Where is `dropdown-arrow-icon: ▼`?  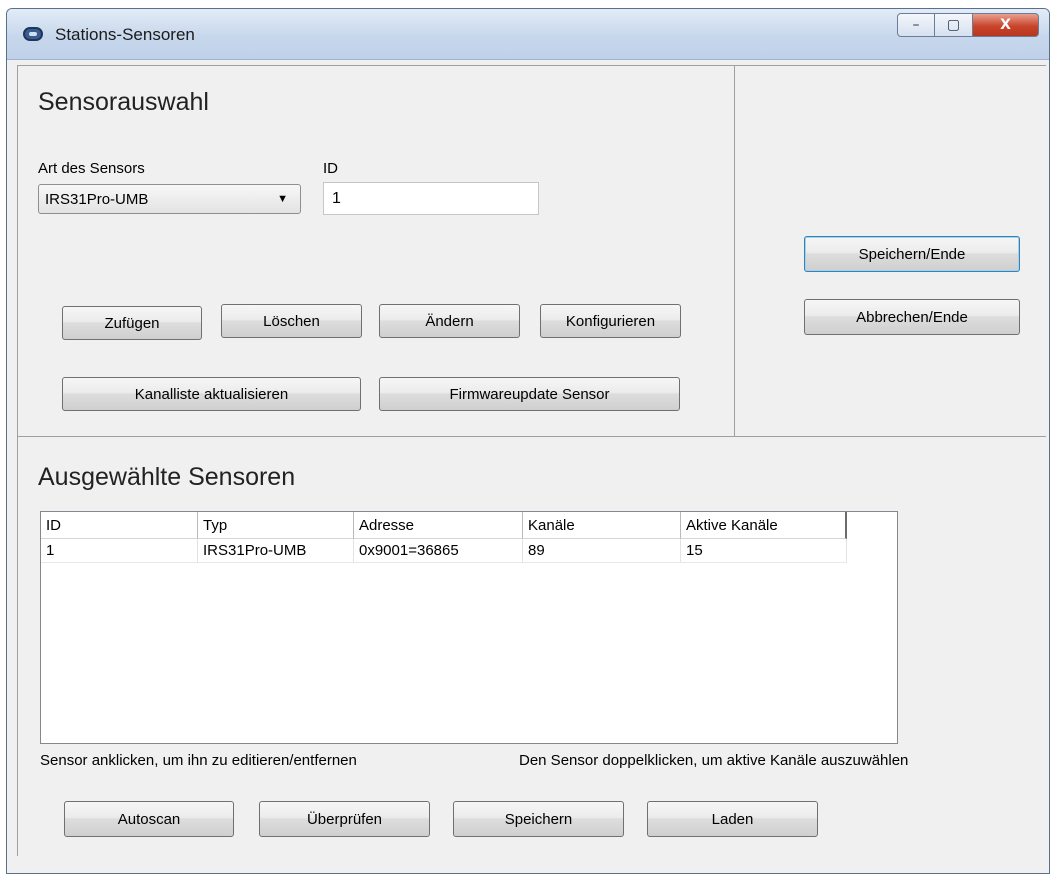
dropdown-arrow-icon: ▼ is located at coordinates (282, 199).